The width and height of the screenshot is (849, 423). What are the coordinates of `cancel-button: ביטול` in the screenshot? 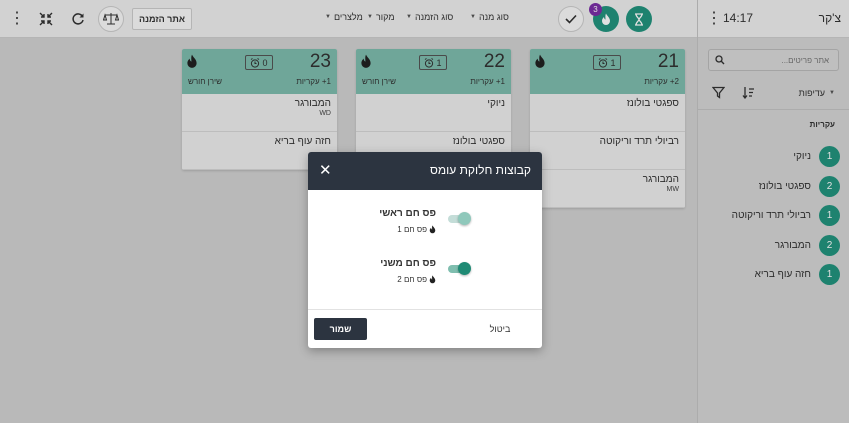 It's located at (500, 329).